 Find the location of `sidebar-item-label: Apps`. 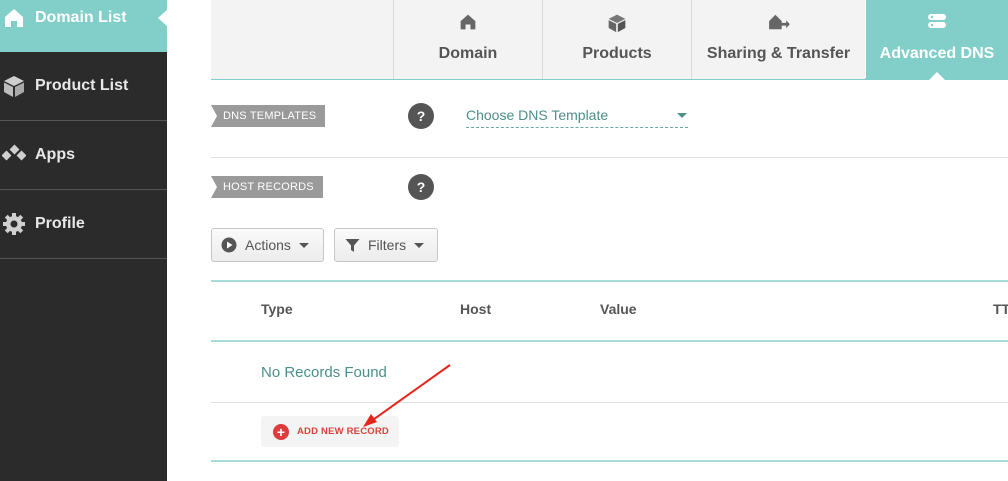

sidebar-item-label: Apps is located at coordinates (55, 154).